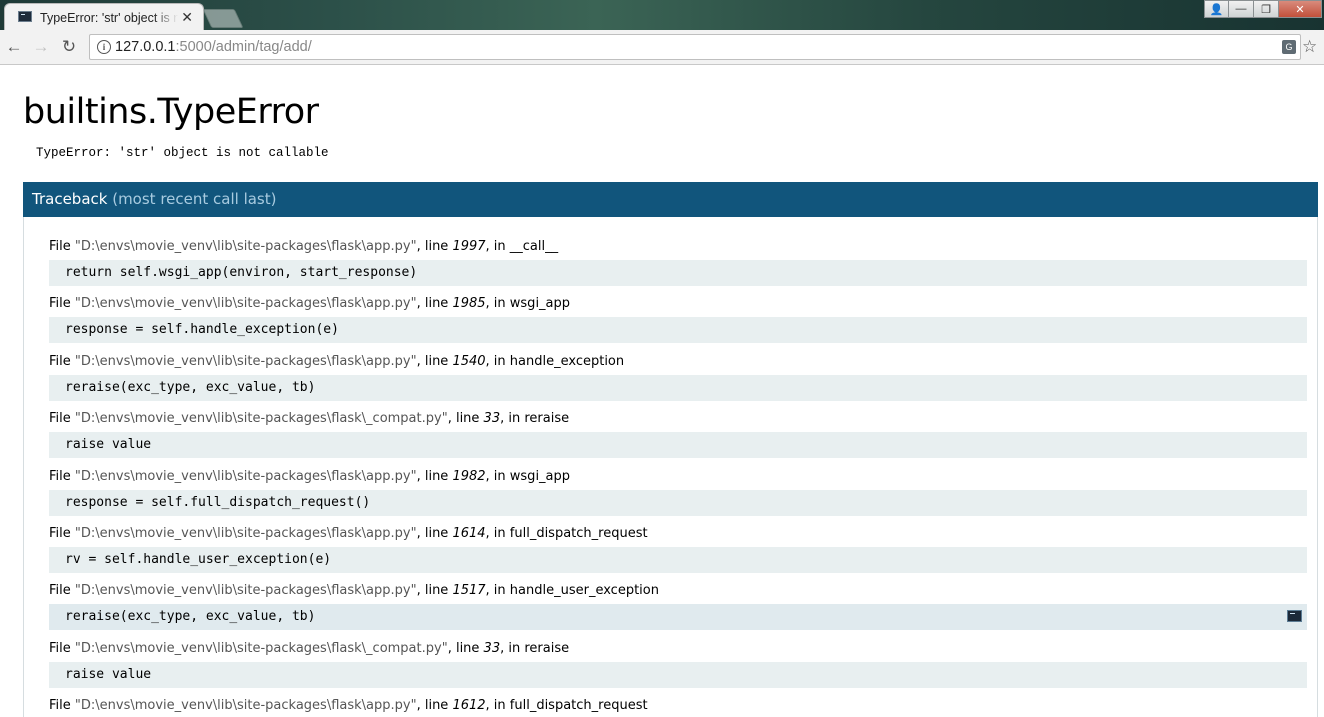 This screenshot has height=717, width=1324. Describe the element at coordinates (198, 559) in the screenshot. I see `frame-source-code: rv = self.handle_user_exception(e)` at that location.